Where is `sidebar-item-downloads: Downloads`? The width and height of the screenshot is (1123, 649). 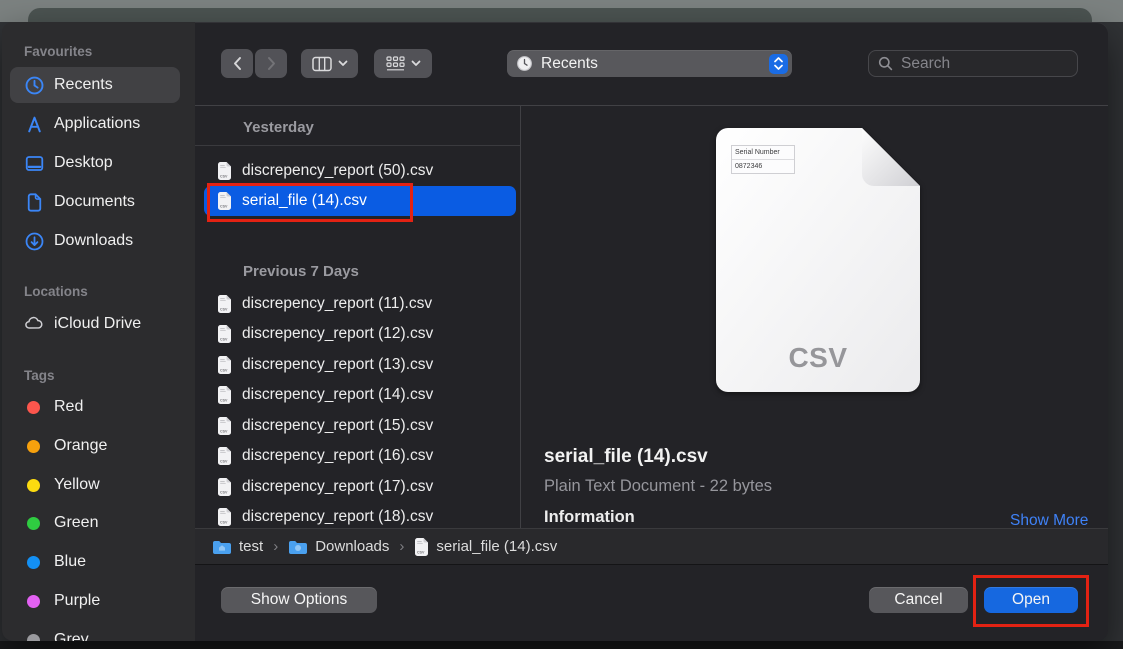 sidebar-item-downloads: Downloads is located at coordinates (95, 241).